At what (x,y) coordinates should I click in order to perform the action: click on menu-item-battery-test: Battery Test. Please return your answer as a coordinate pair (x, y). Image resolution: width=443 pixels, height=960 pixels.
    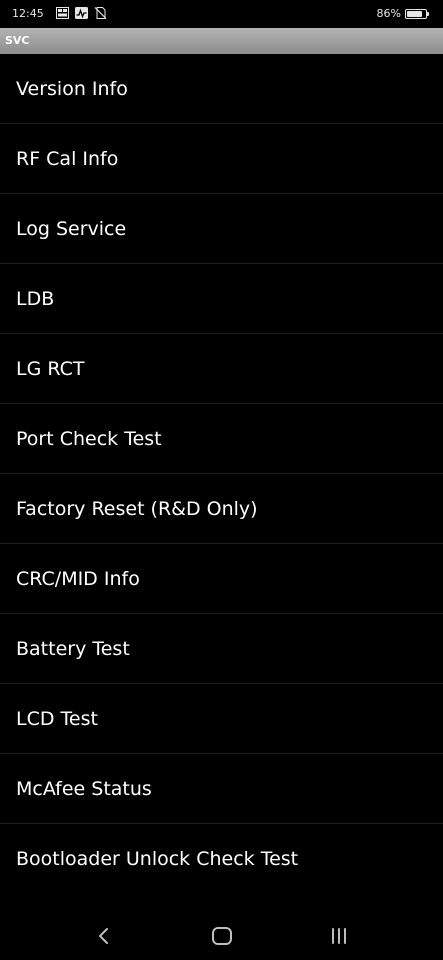
    Looking at the image, I should click on (221, 649).